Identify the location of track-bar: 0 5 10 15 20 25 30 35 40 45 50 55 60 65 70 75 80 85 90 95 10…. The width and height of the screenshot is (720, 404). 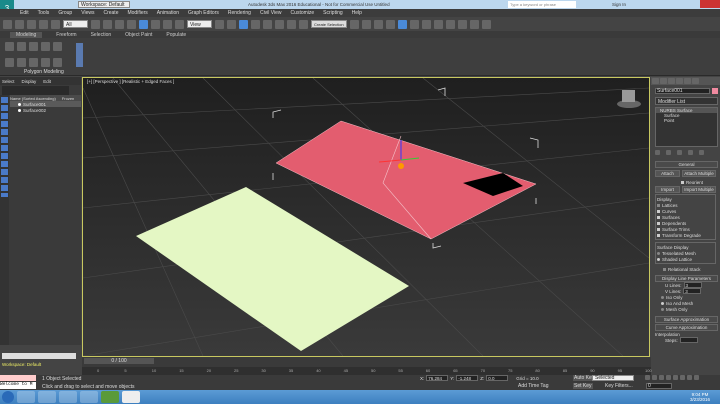
(367, 371).